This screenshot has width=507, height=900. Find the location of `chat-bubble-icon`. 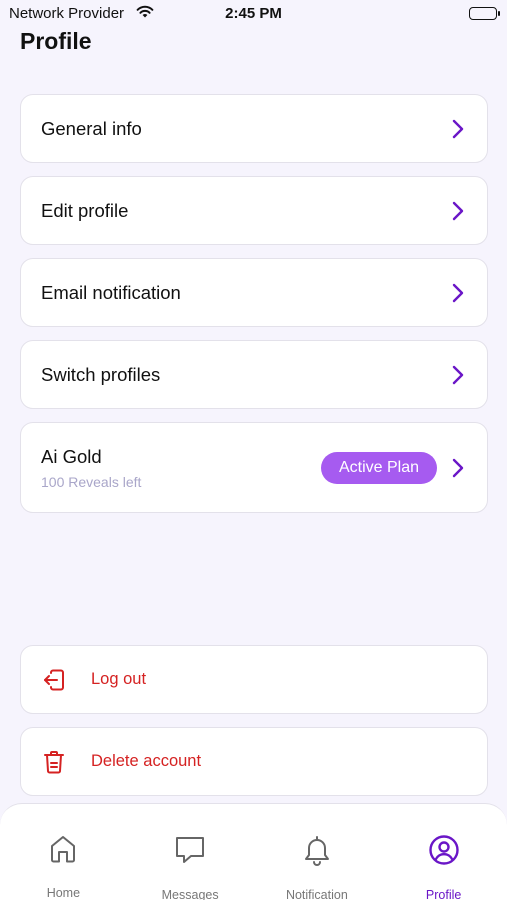

chat-bubble-icon is located at coordinates (190, 850).